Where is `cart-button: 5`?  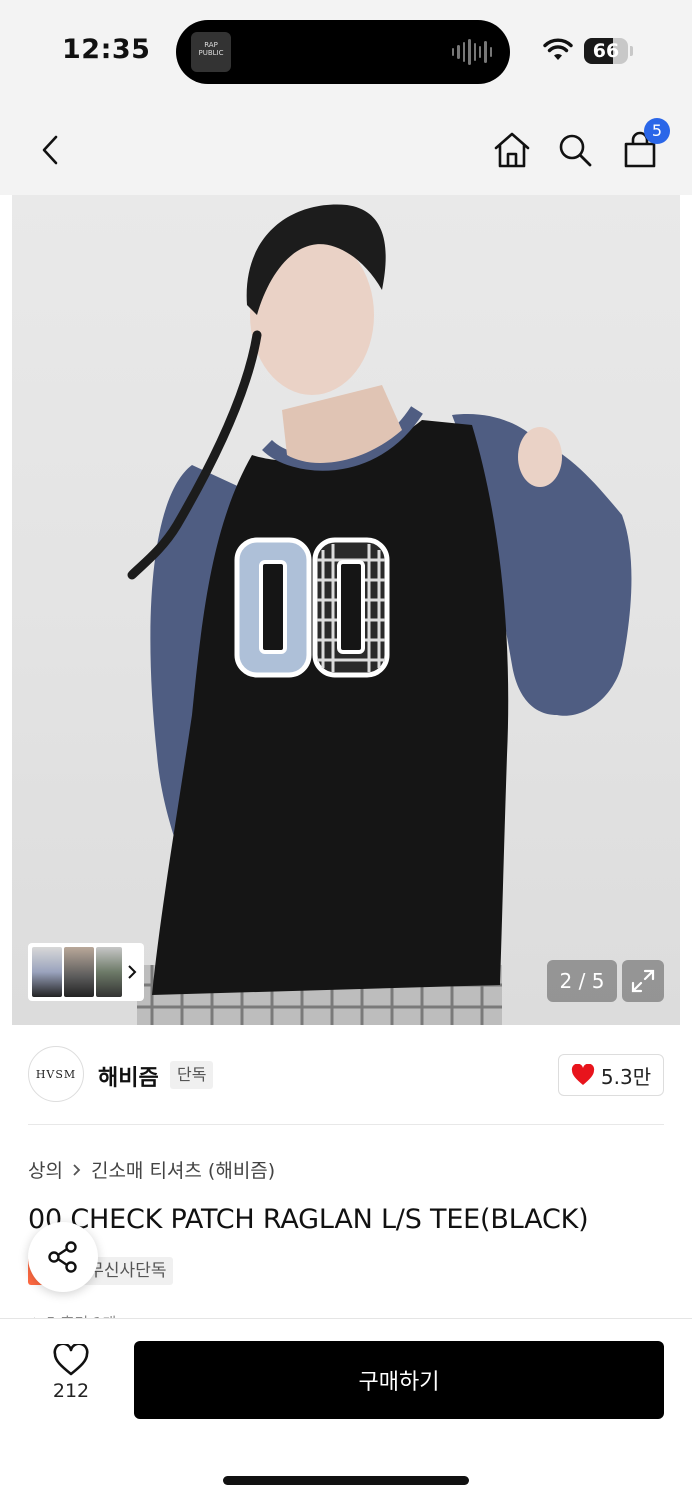 cart-button: 5 is located at coordinates (644, 145).